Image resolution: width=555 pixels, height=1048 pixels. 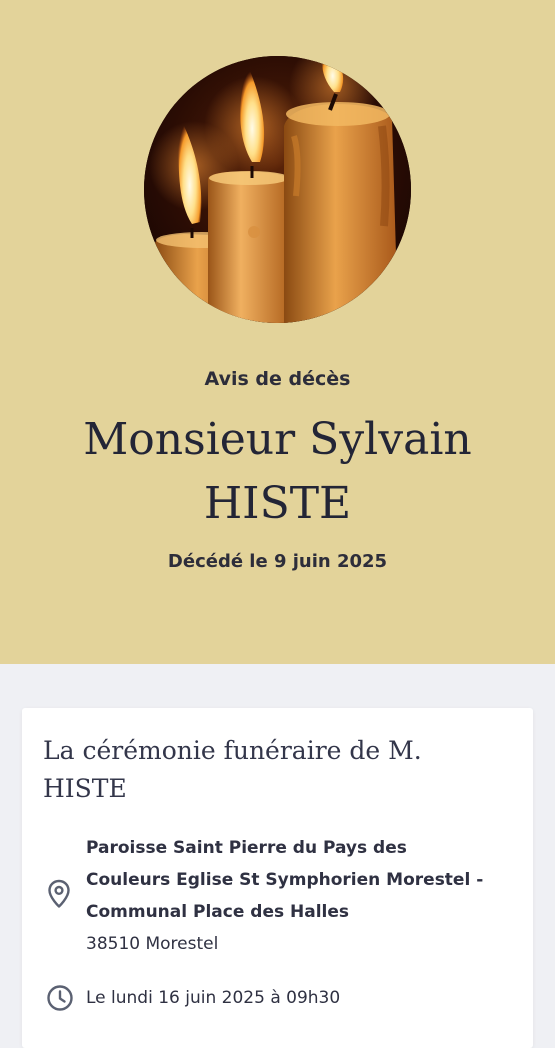 I want to click on candles-illustration, so click(x=277, y=189).